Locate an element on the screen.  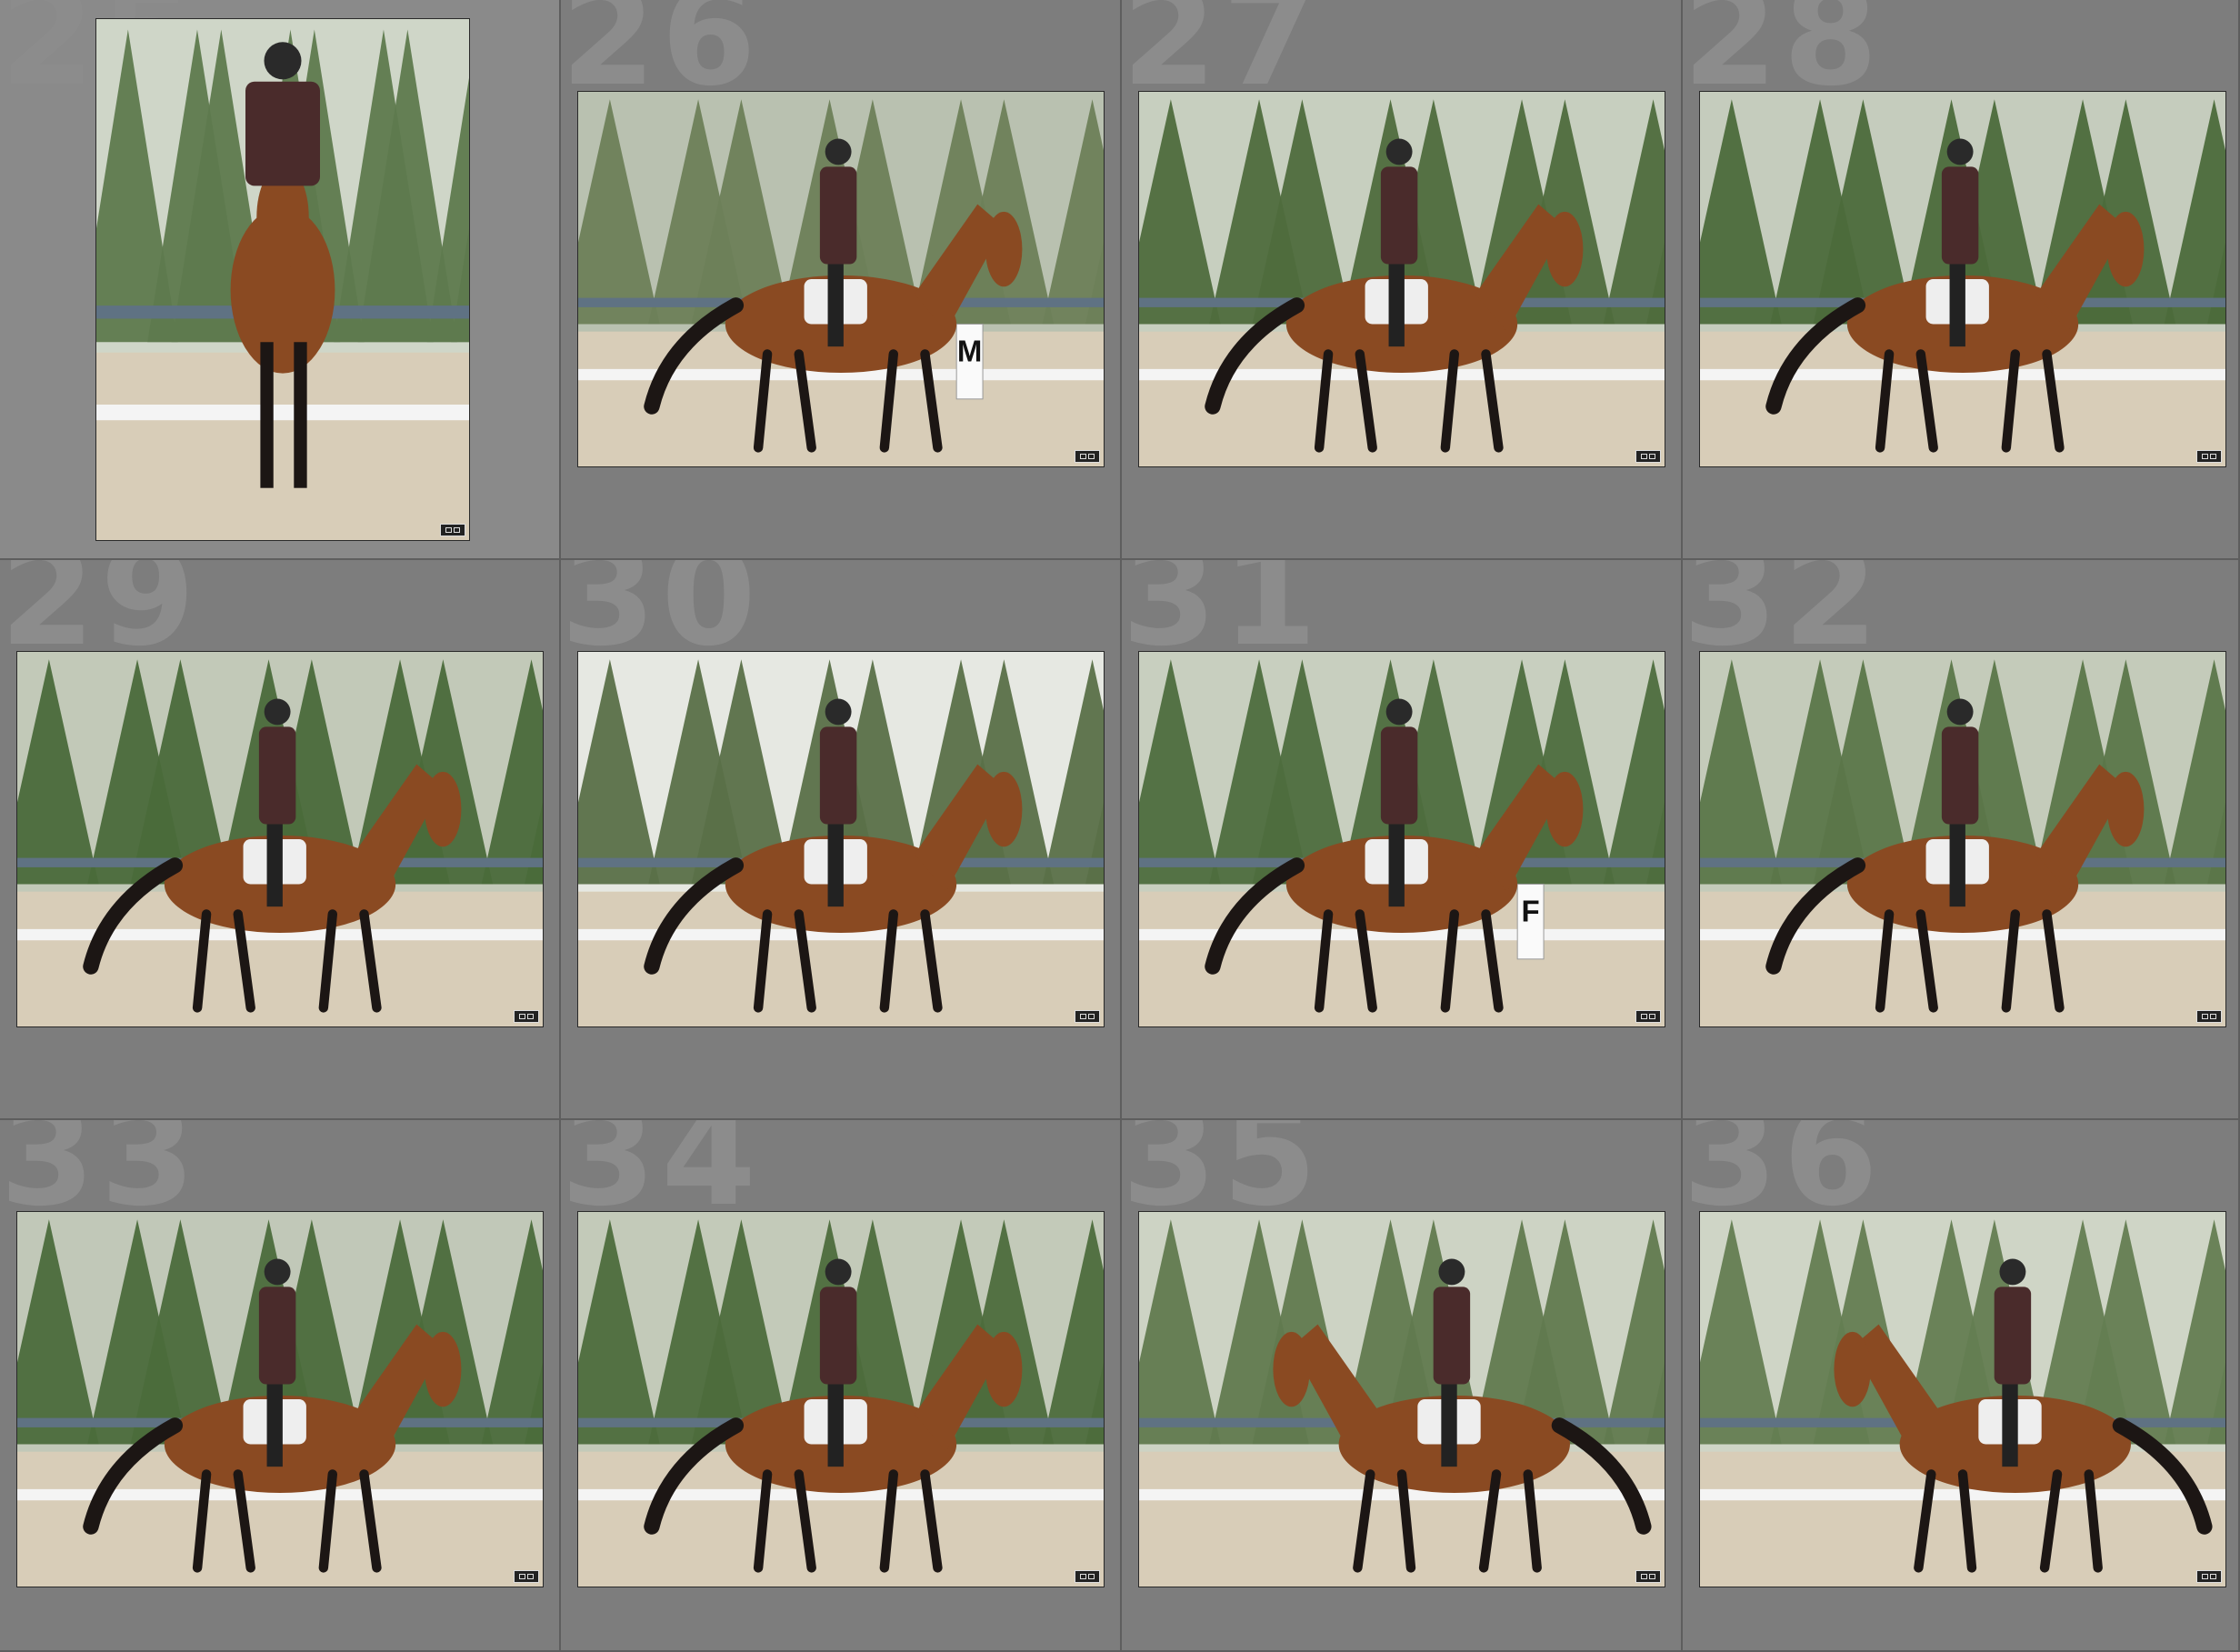
grid-cell: 33 is located at coordinates (280, 1386).